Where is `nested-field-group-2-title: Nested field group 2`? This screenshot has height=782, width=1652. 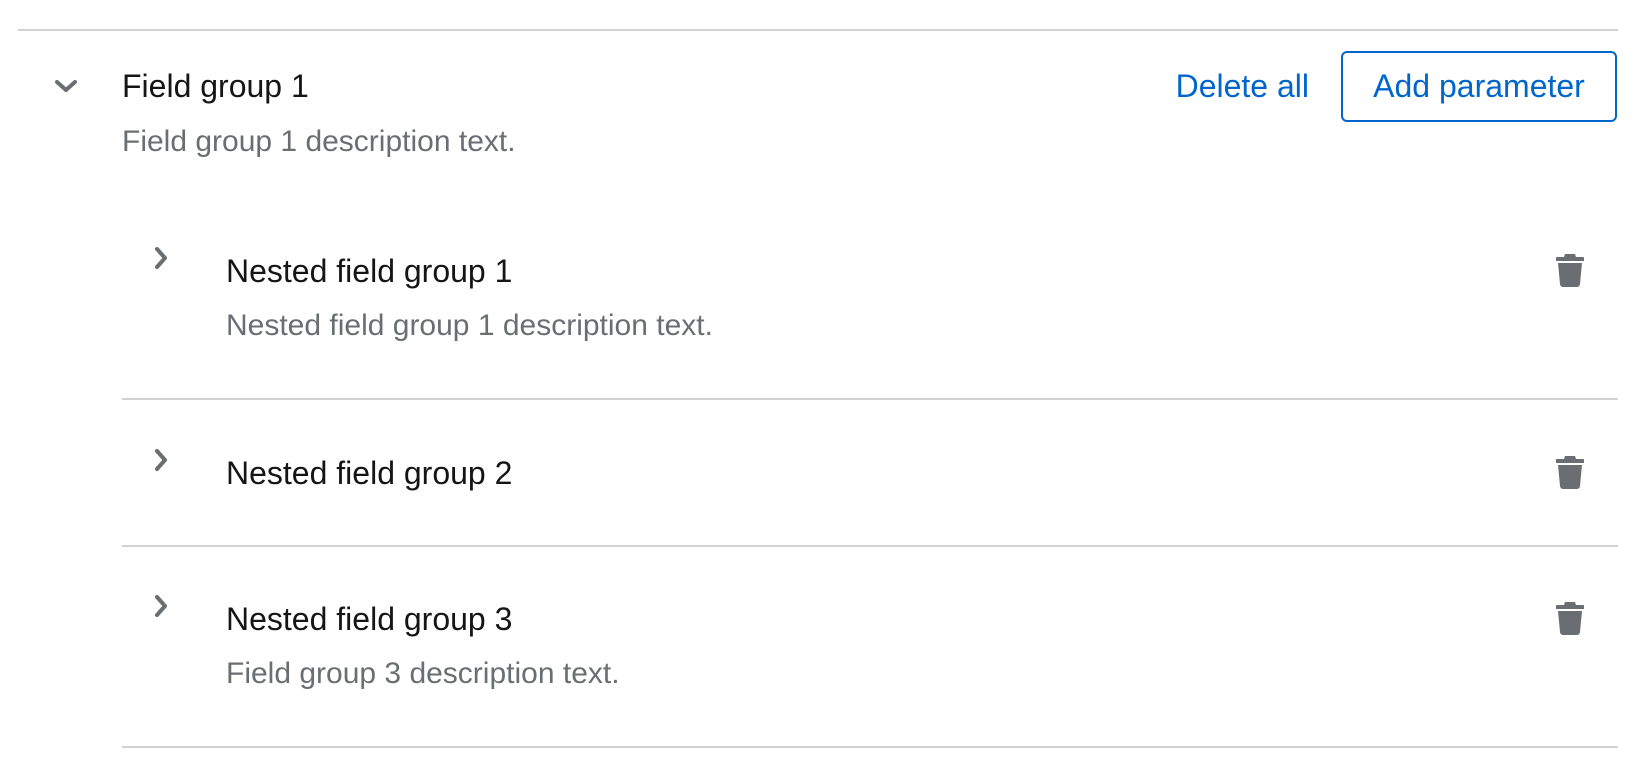 nested-field-group-2-title: Nested field group 2 is located at coordinates (369, 473).